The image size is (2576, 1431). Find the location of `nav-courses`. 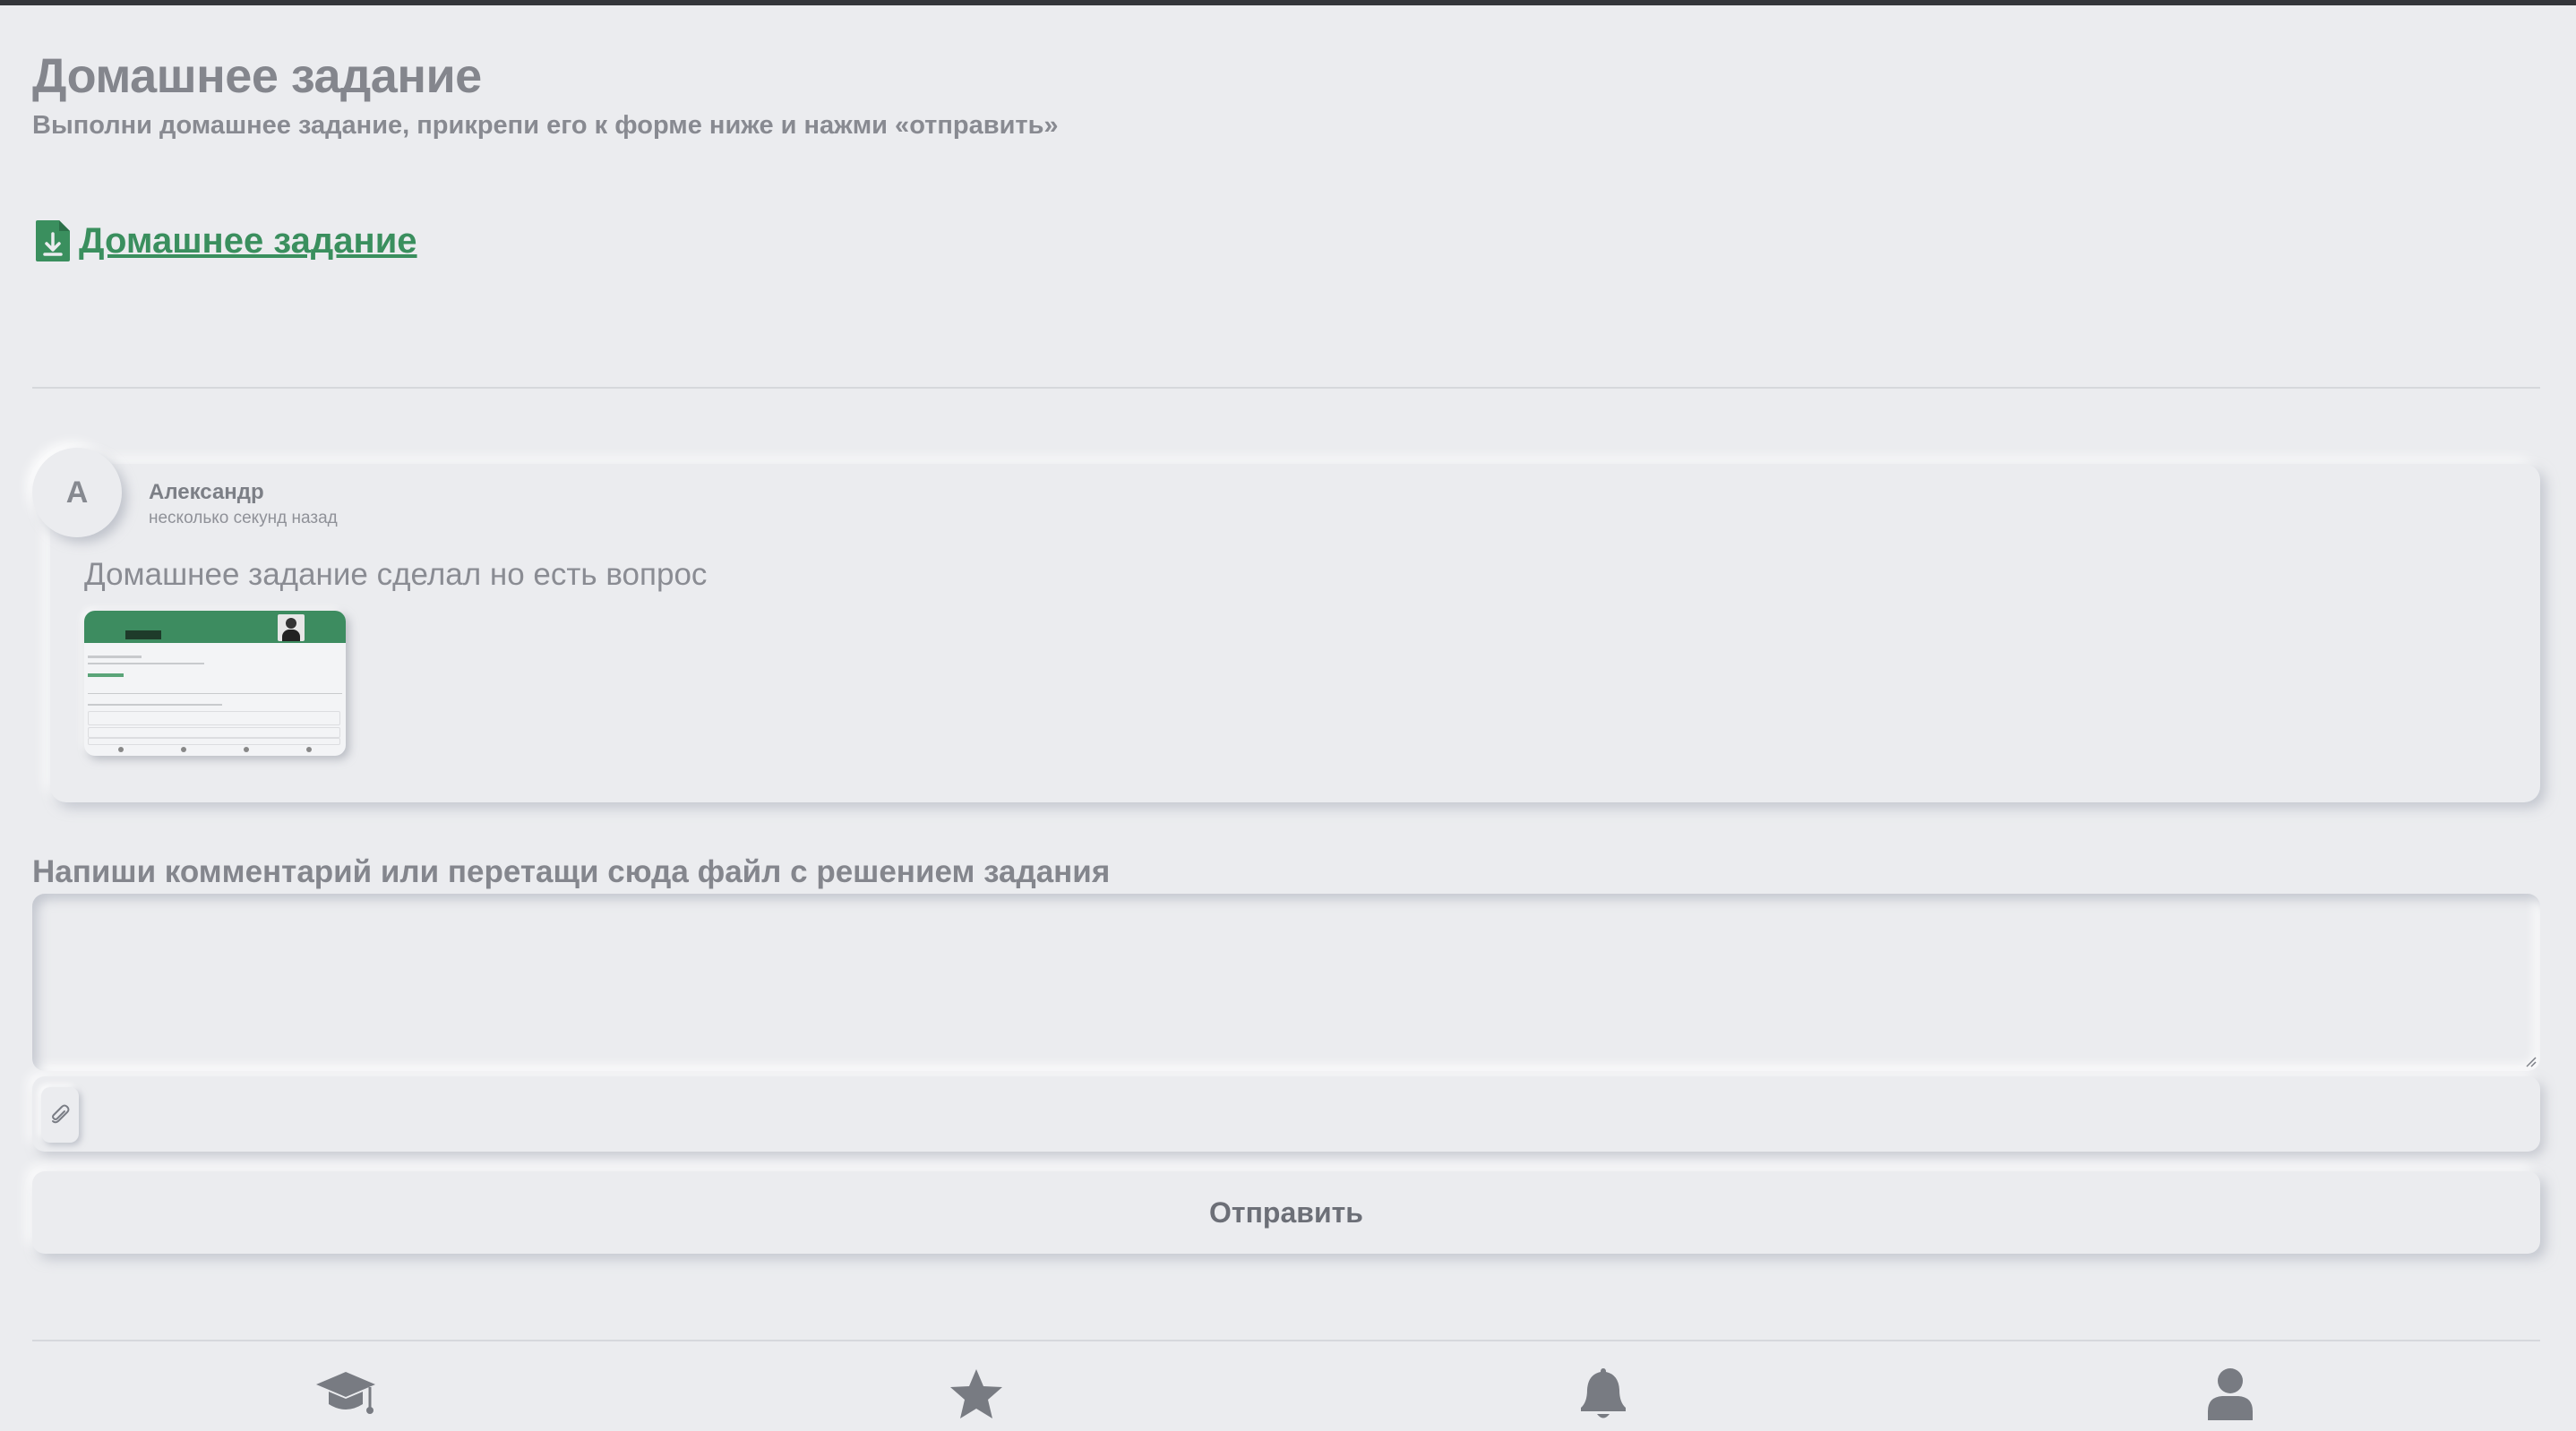

nav-courses is located at coordinates (346, 1394).